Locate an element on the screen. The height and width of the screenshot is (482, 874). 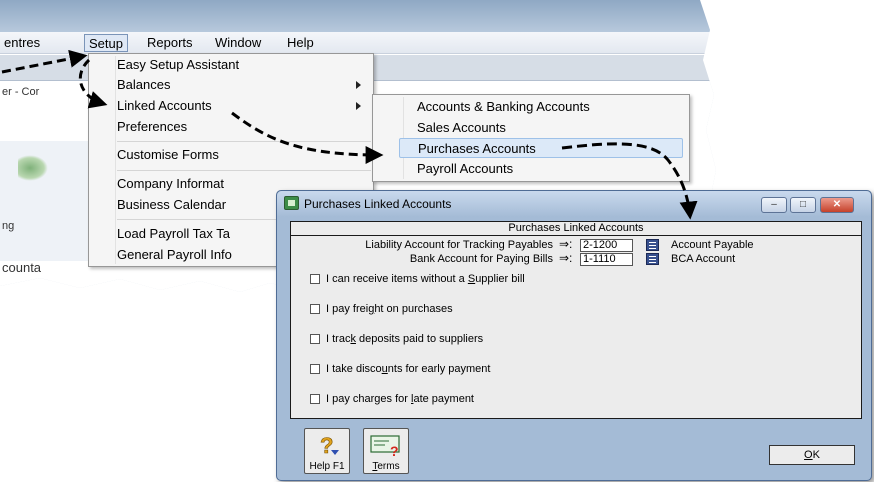
arrow-to-dialog is located at coordinates (629, 181).